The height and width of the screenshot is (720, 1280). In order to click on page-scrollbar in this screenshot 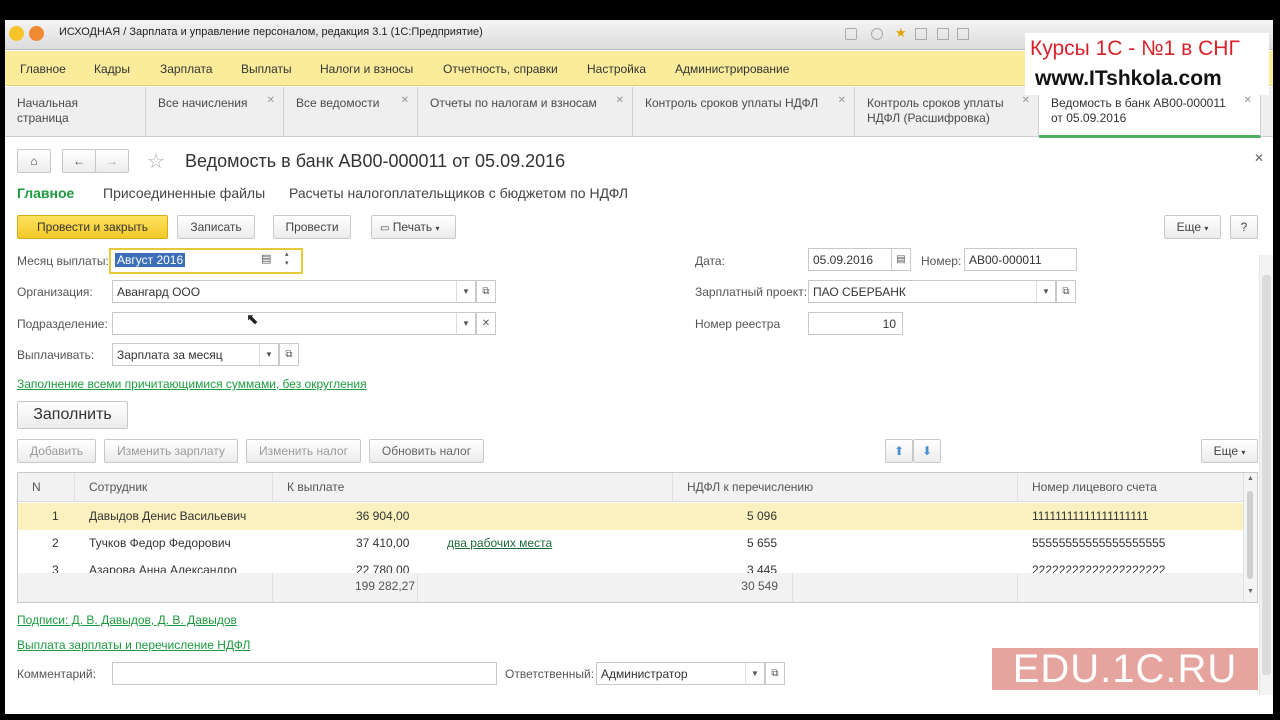, I will do `click(1266, 475)`.